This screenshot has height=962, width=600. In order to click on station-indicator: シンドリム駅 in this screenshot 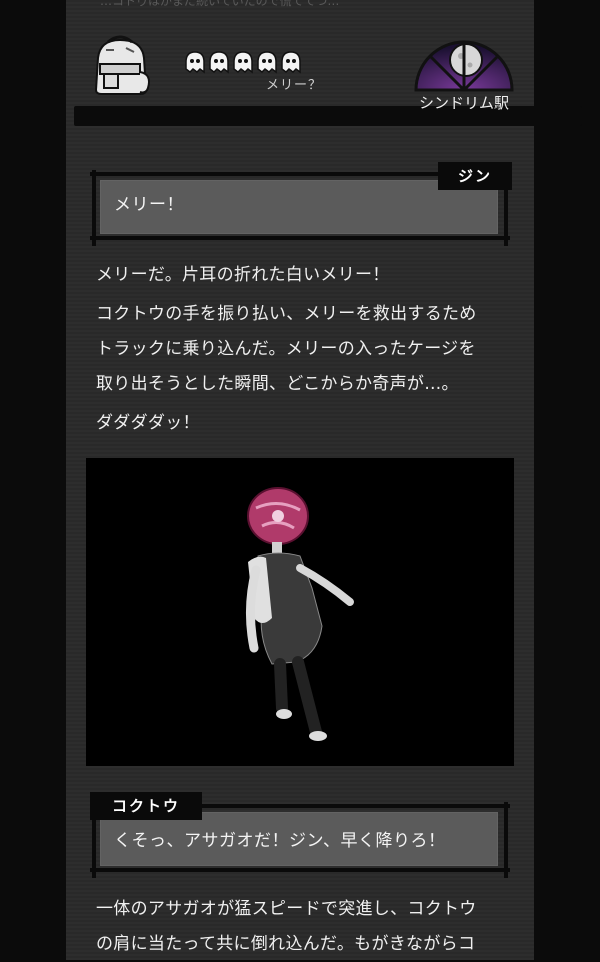, I will do `click(464, 75)`.